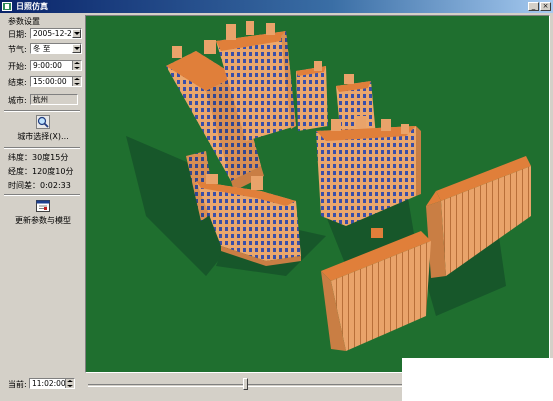  What do you see at coordinates (32, 6) in the screenshot?
I see `window-title: 日照仿真` at bounding box center [32, 6].